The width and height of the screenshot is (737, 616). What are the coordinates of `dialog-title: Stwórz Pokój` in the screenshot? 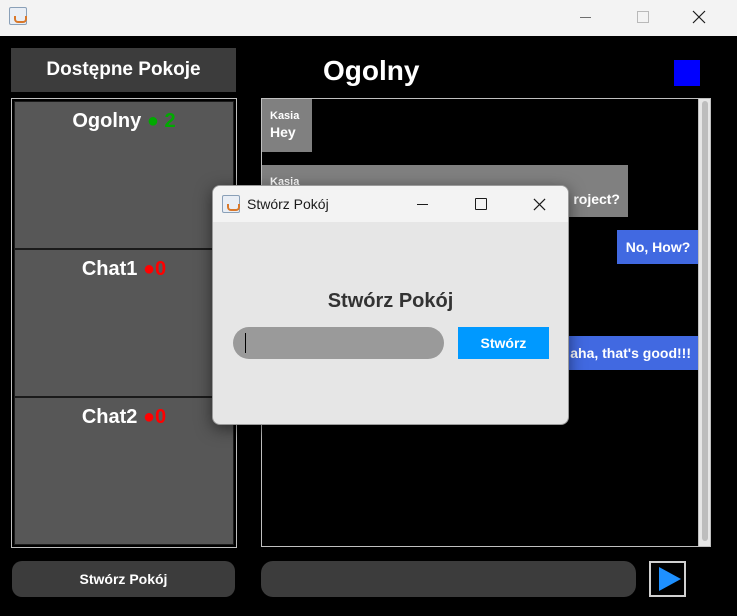 It's located at (288, 204).